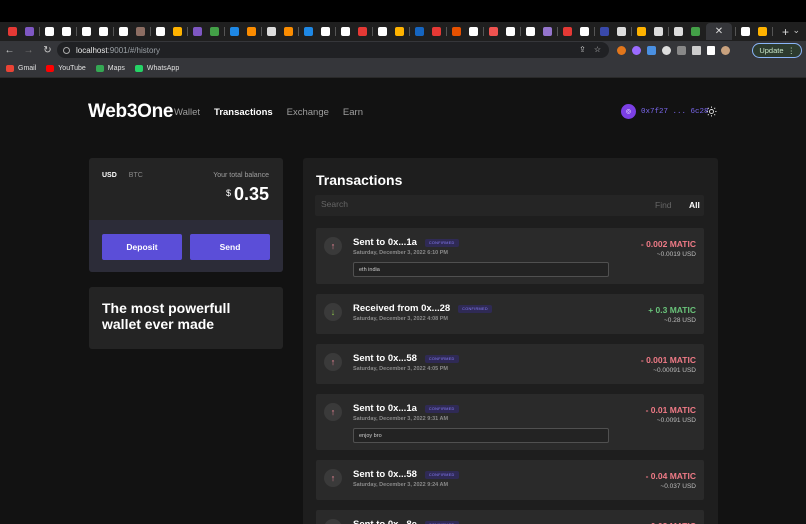  I want to click on nav-exchange: Exchange, so click(308, 112).